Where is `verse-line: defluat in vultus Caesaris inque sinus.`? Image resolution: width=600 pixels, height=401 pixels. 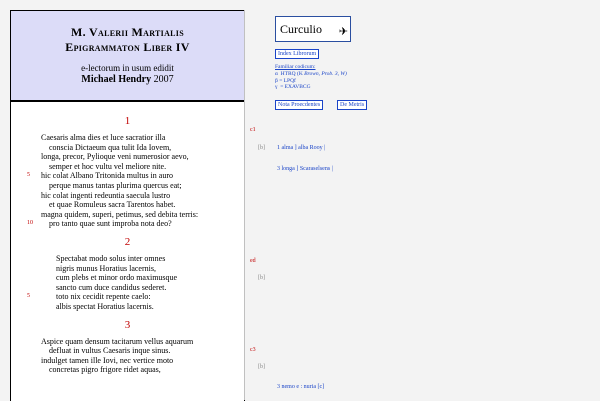
verse-line: defluat in vultus Caesaris inque sinus. is located at coordinates (127, 351).